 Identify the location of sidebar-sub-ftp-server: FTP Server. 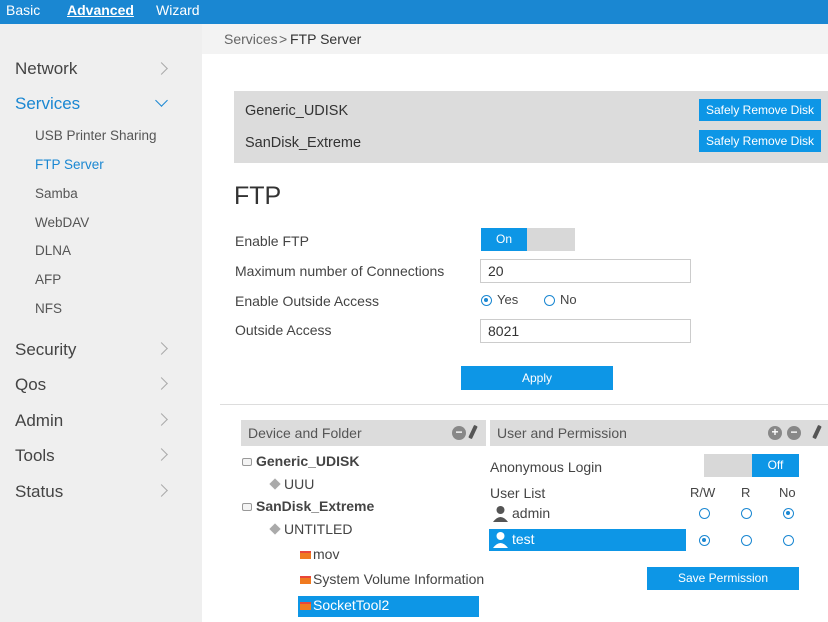
(69, 164).